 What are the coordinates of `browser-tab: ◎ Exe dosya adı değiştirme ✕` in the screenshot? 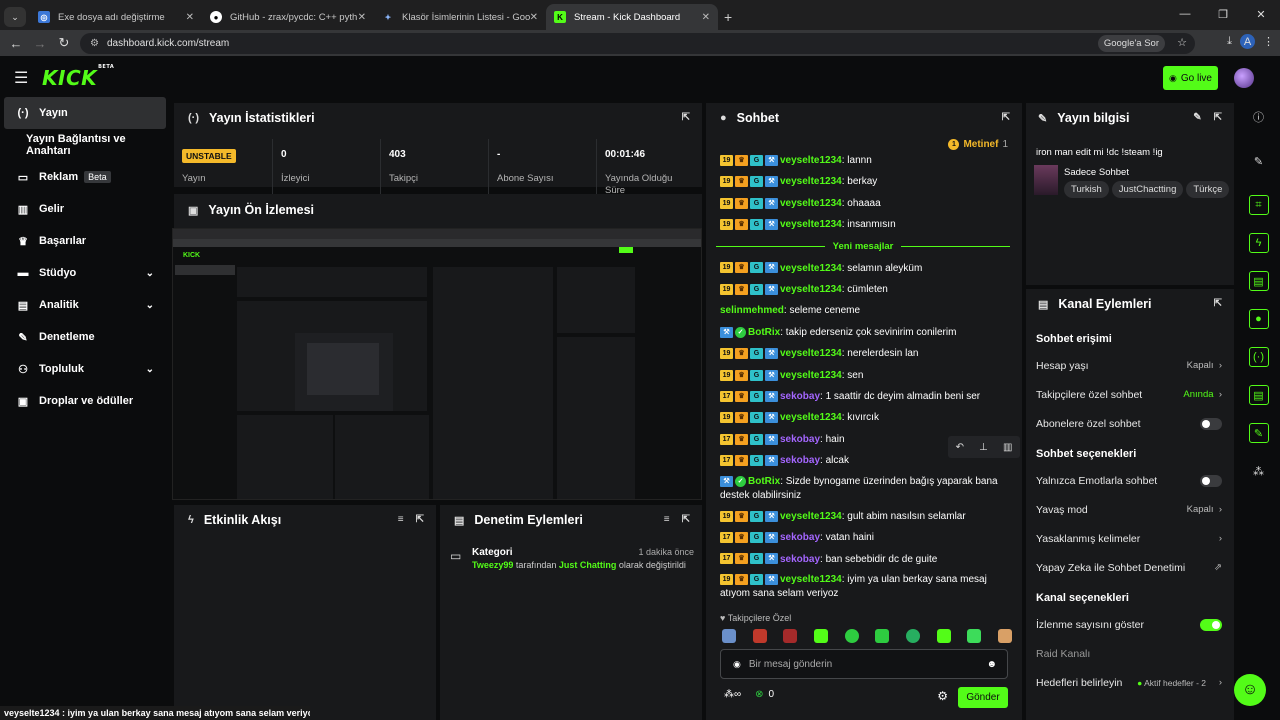 It's located at (116, 17).